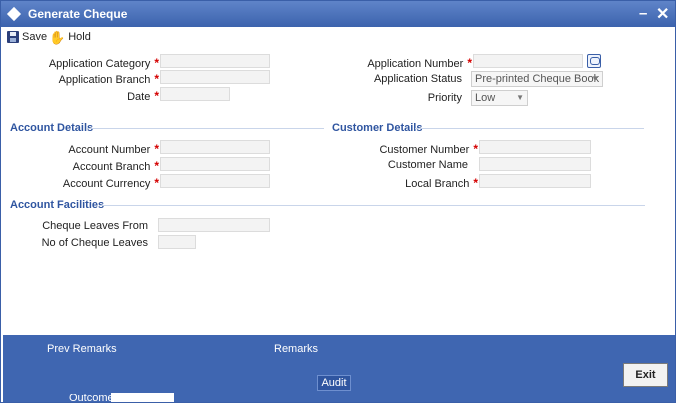  What do you see at coordinates (643, 13) in the screenshot?
I see `minimize-button: –` at bounding box center [643, 13].